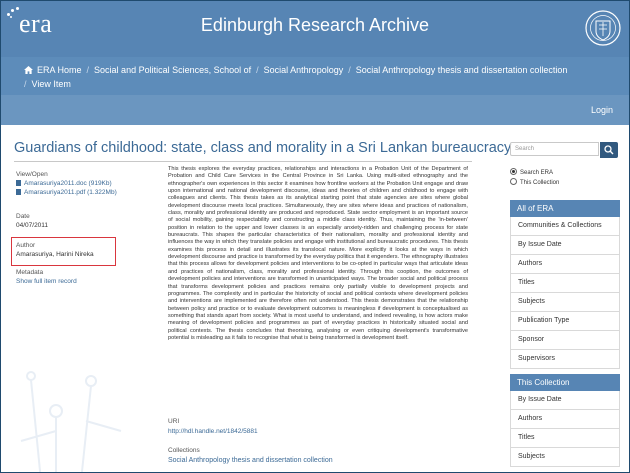 This screenshot has height=473, width=630. Describe the element at coordinates (46, 281) in the screenshot. I see `full-record-link: Show full item record` at that location.